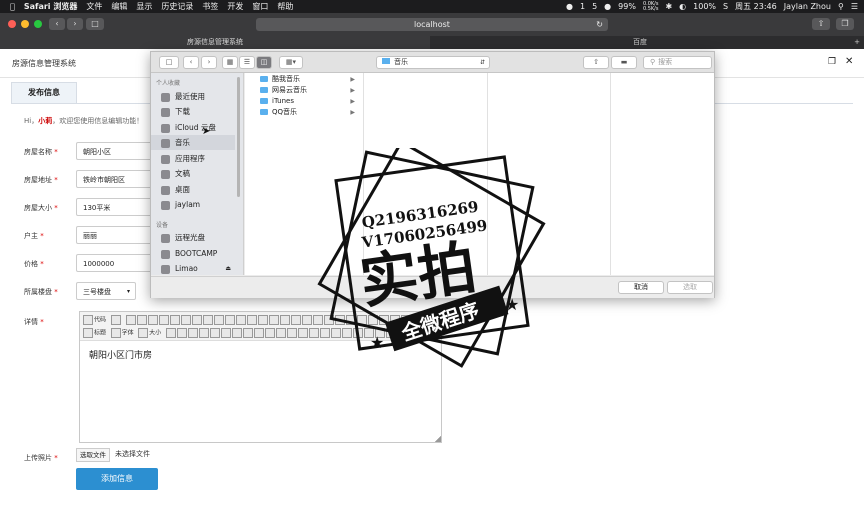 This screenshot has height=513, width=864. What do you see at coordinates (106, 291) in the screenshot?
I see `building-select: 三号楼盘 ▾` at bounding box center [106, 291].